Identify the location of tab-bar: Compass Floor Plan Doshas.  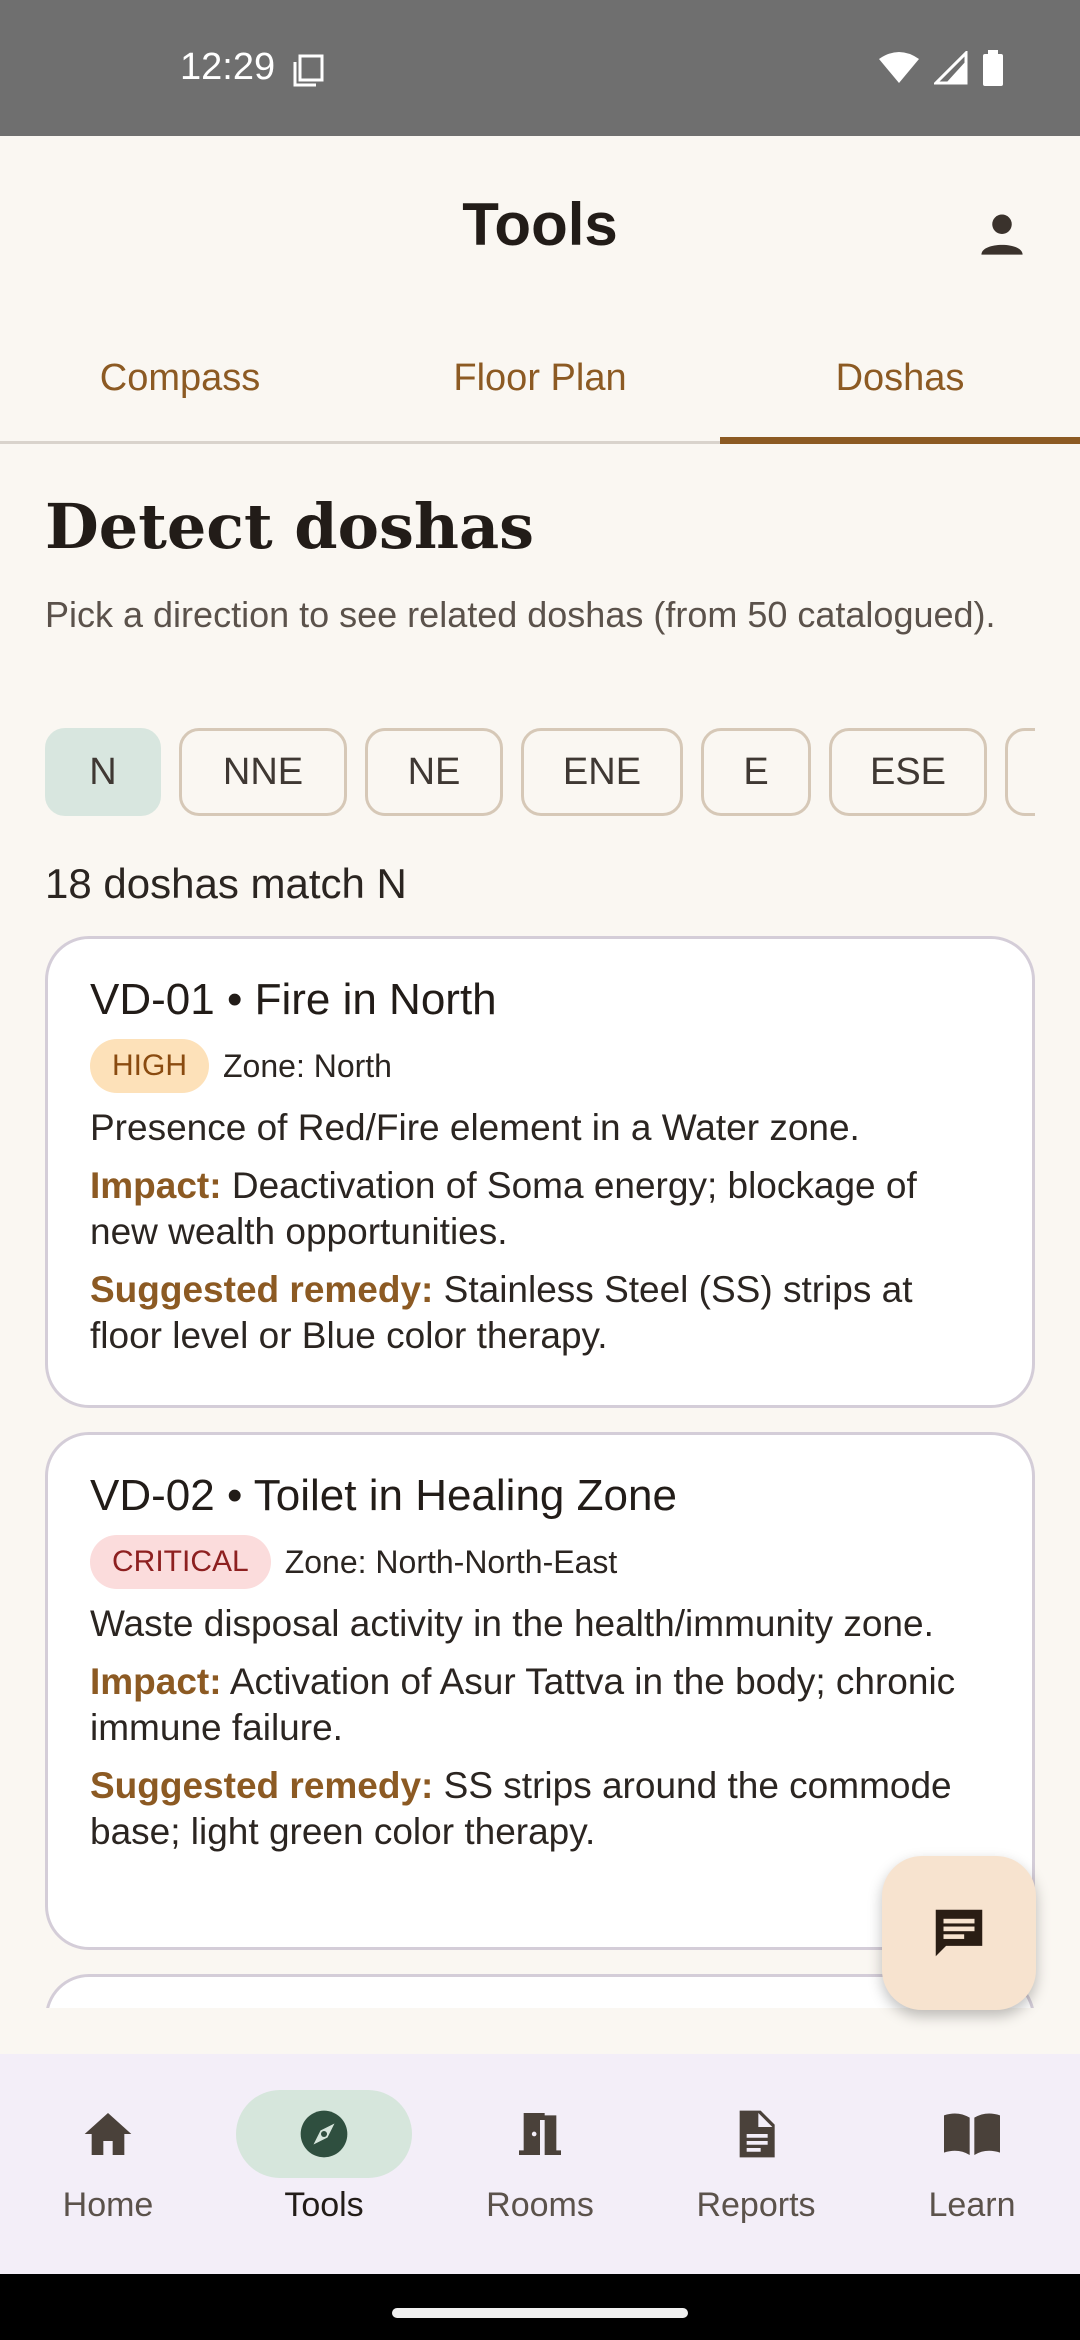
(540, 380).